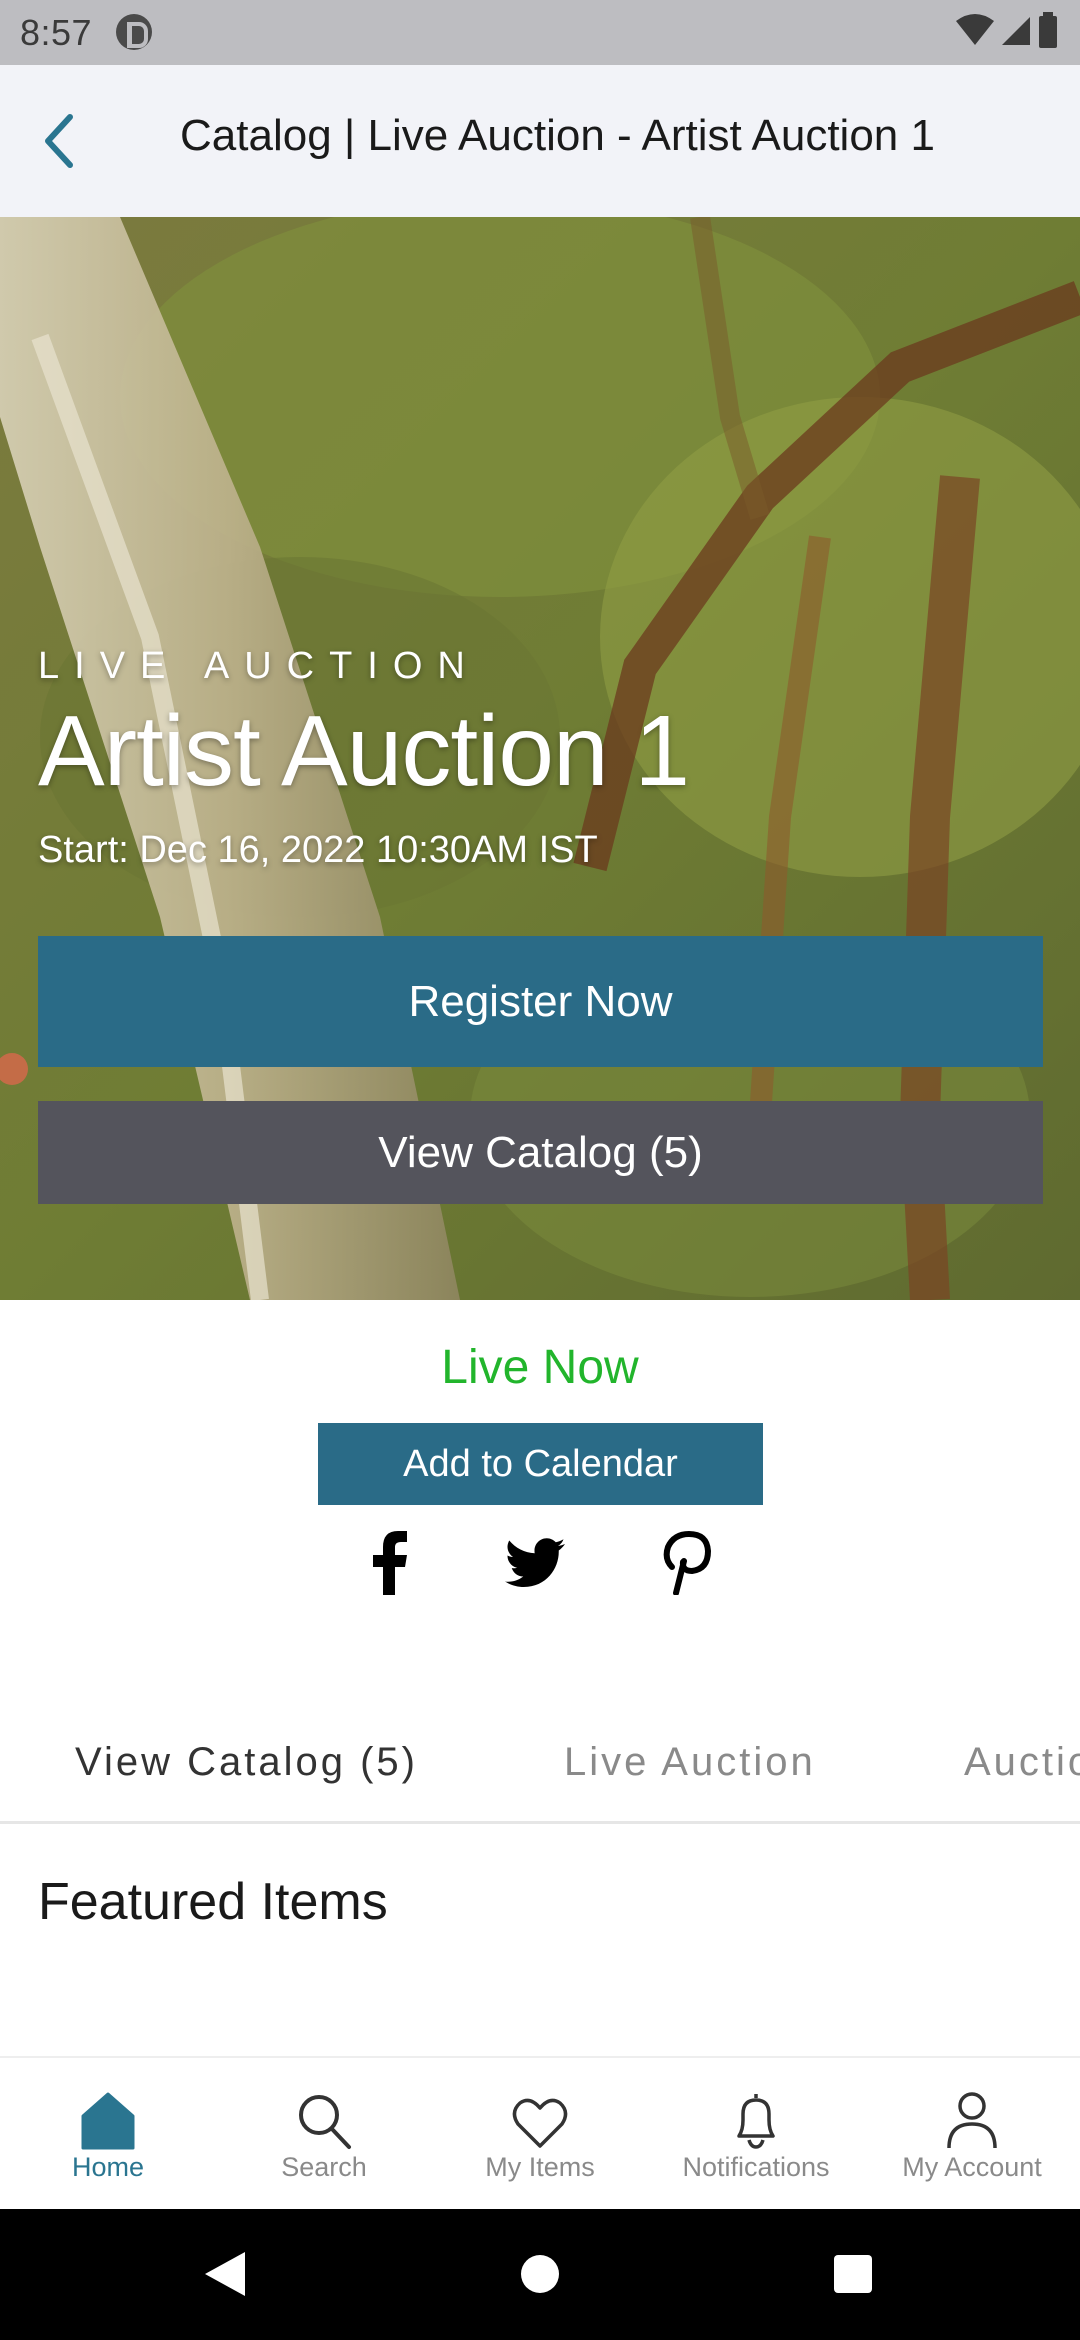  I want to click on nav-search-label: Search, so click(324, 2167).